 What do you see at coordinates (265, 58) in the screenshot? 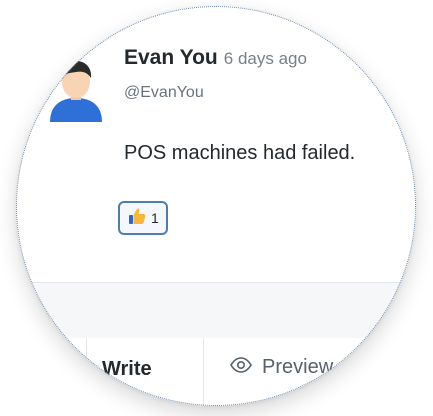
I see `comment-timestamp: 6 days ago` at bounding box center [265, 58].